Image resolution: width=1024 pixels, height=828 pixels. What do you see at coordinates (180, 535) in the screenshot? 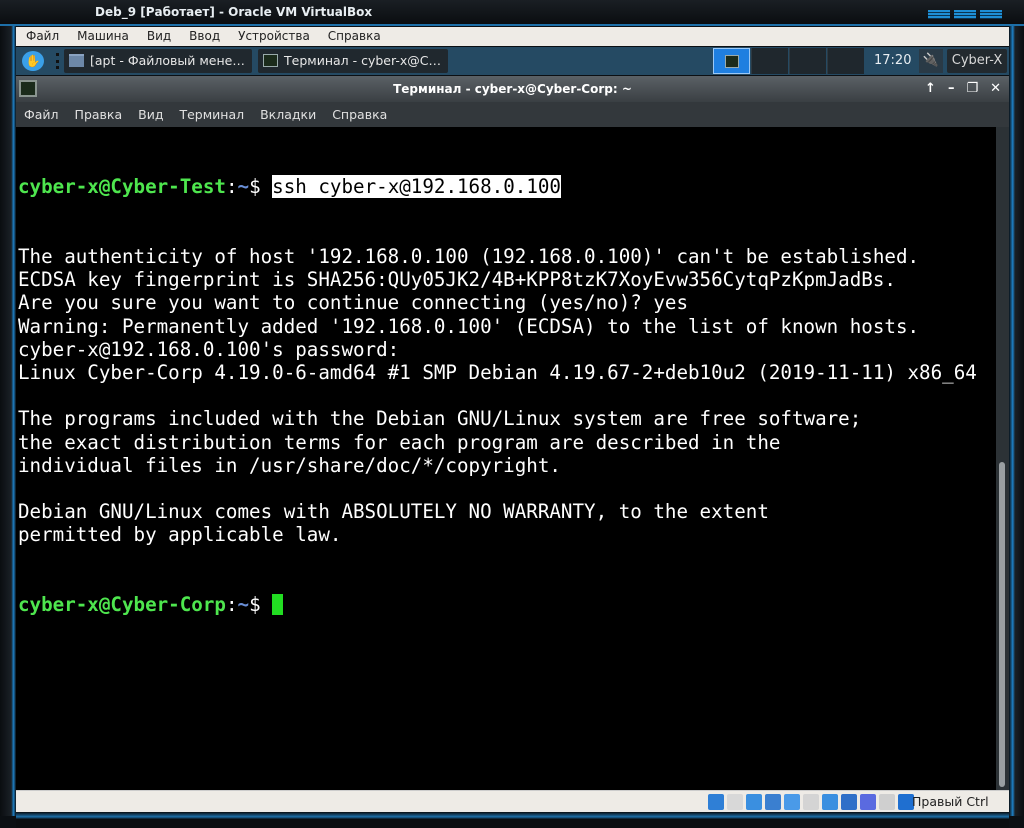
I see `output-line: permitted by applicable law.` at bounding box center [180, 535].